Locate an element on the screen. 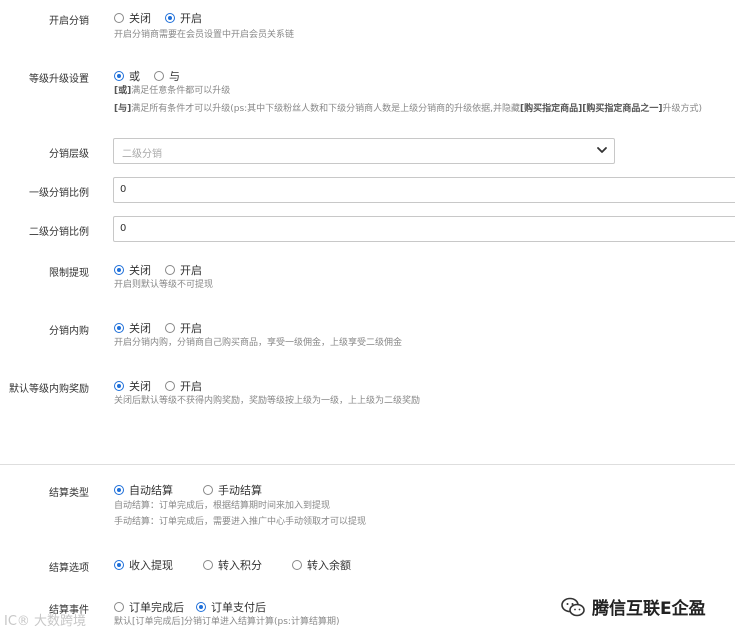  withdraw-limit-option-off: 关闭 is located at coordinates (132, 270).